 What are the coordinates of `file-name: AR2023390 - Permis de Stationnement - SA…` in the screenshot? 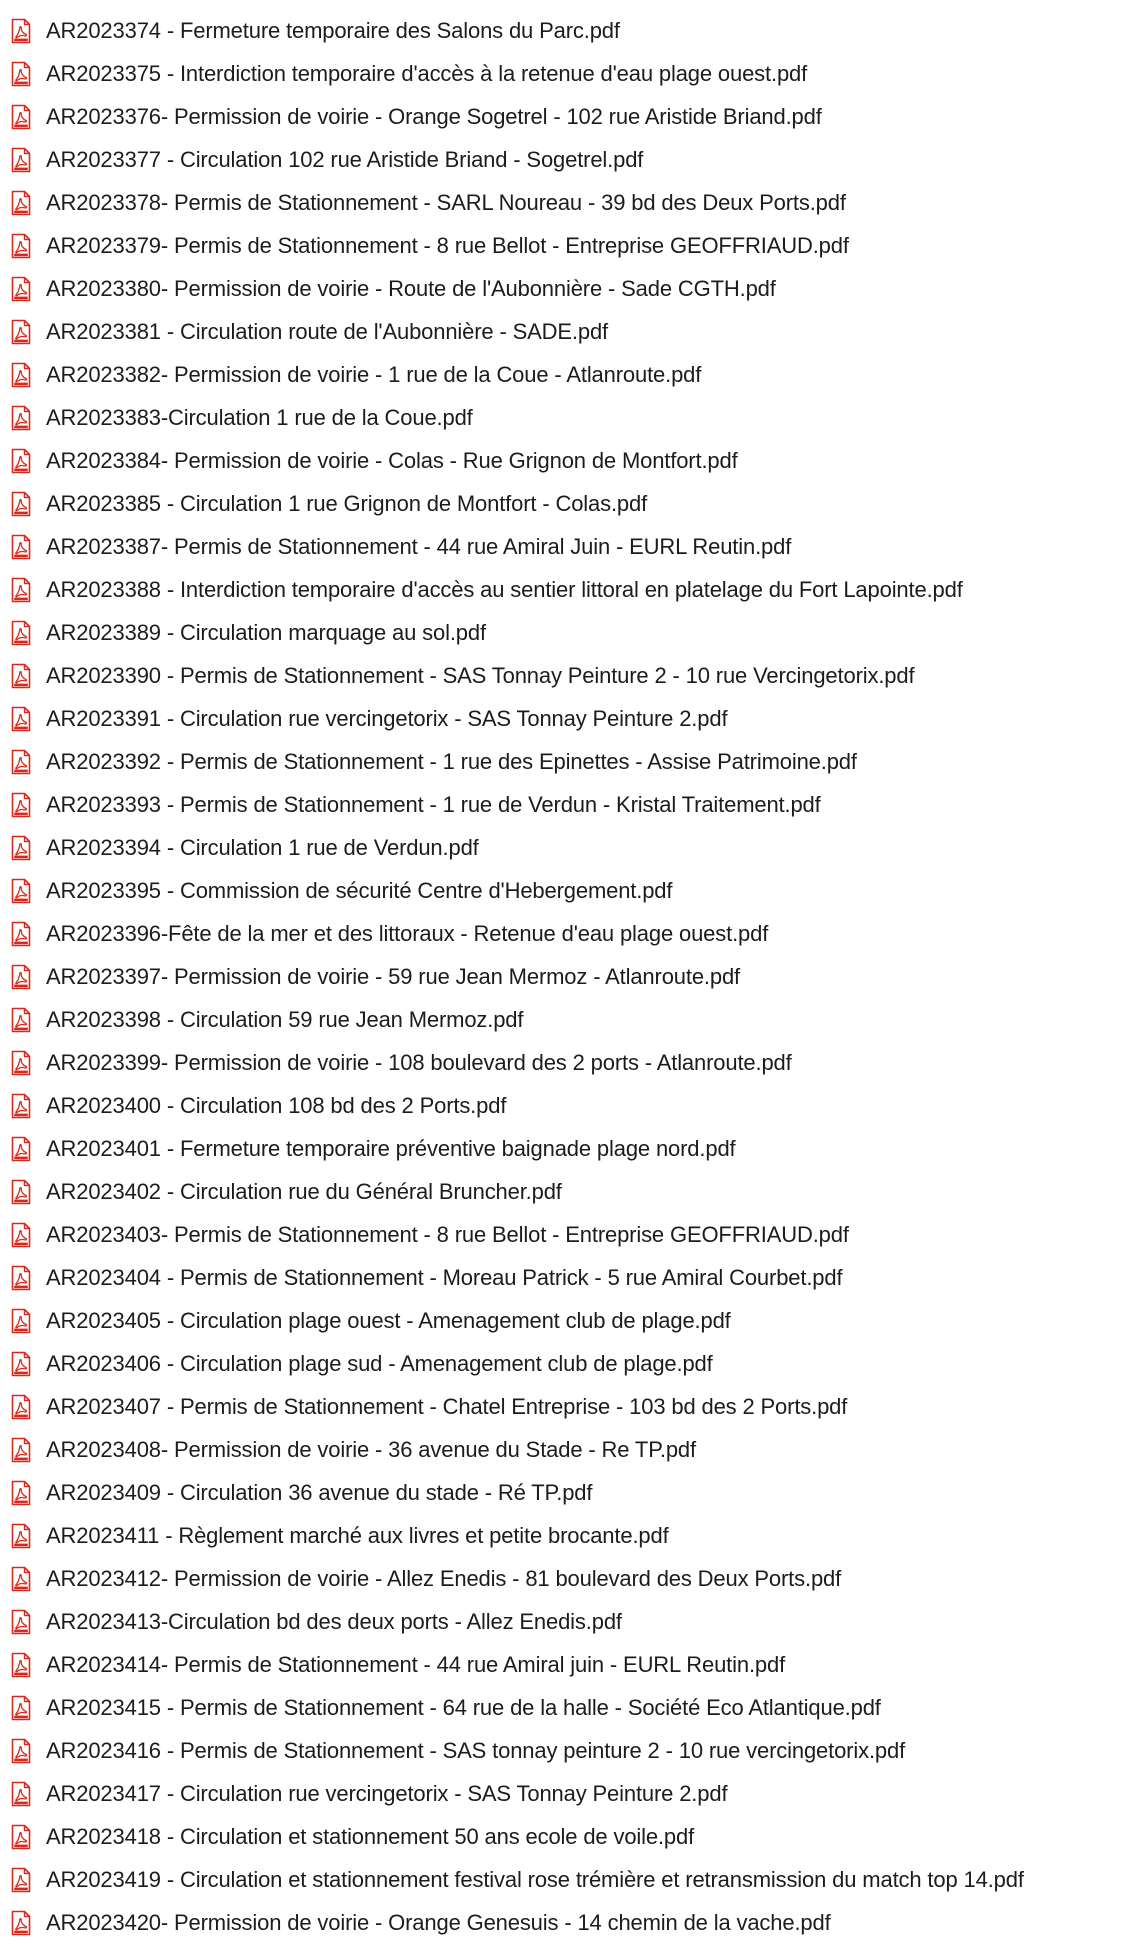 It's located at (480, 675).